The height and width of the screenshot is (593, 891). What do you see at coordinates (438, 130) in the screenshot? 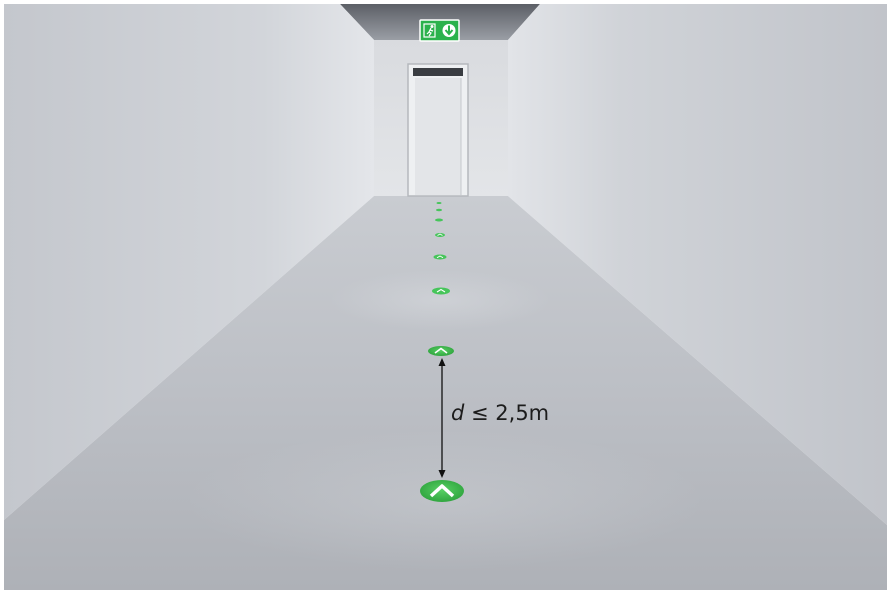
I see `exit-door` at bounding box center [438, 130].